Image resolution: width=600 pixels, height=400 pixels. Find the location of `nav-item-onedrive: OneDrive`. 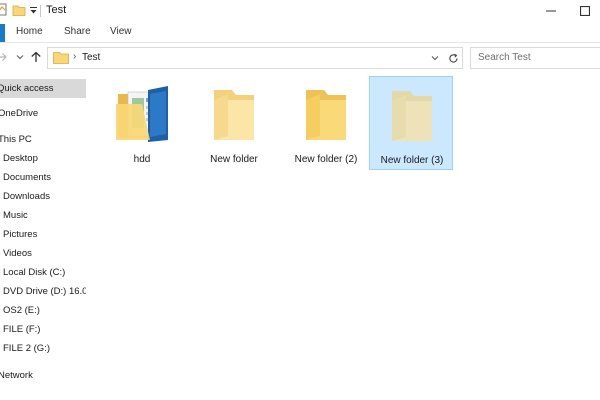

nav-item-onedrive: OneDrive is located at coordinates (43, 113).